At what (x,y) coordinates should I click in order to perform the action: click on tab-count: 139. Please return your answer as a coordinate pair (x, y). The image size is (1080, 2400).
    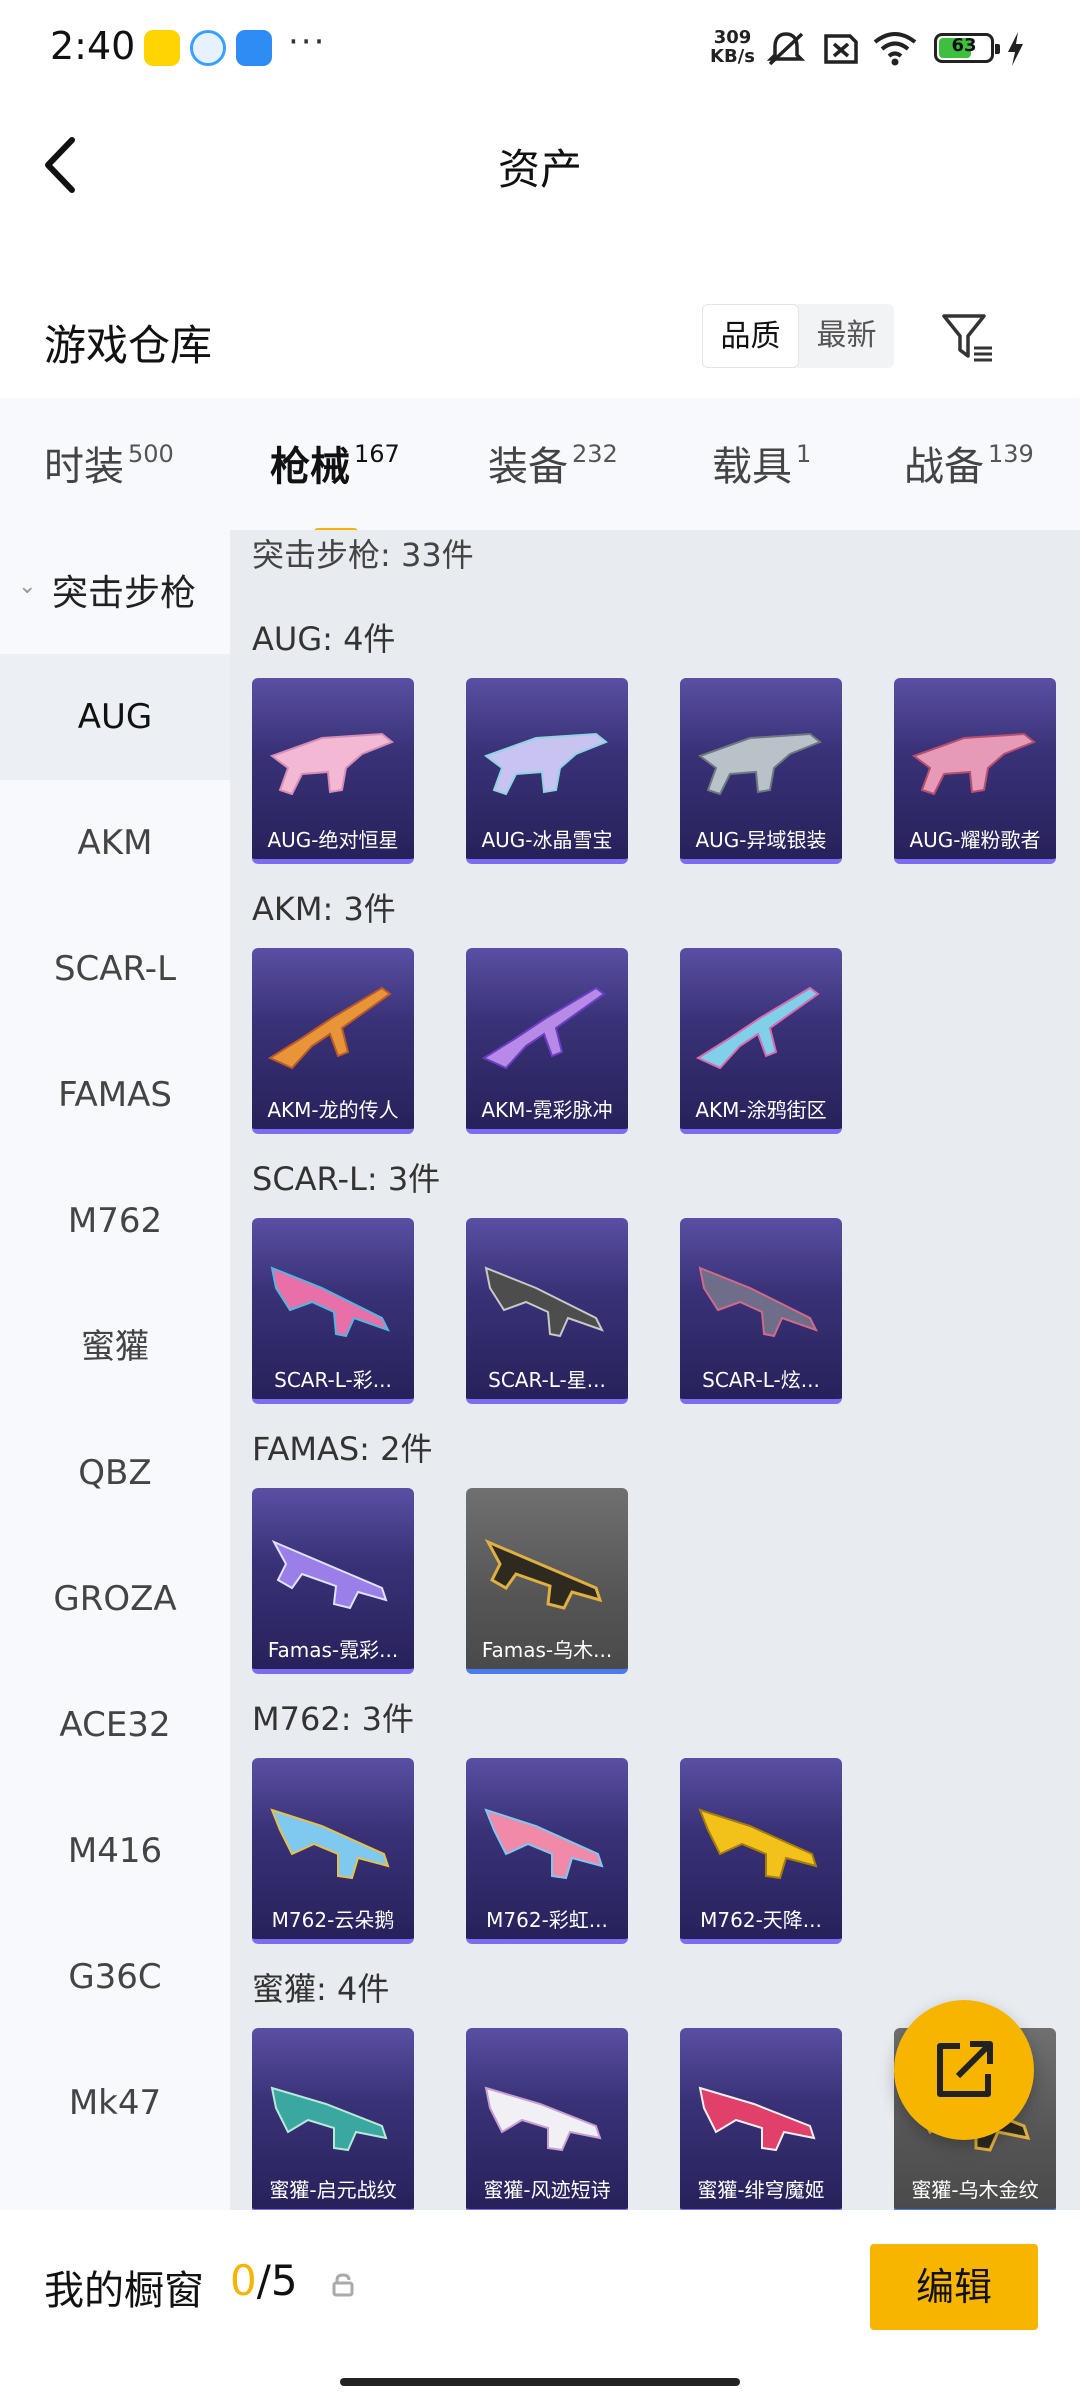
    Looking at the image, I should click on (1011, 454).